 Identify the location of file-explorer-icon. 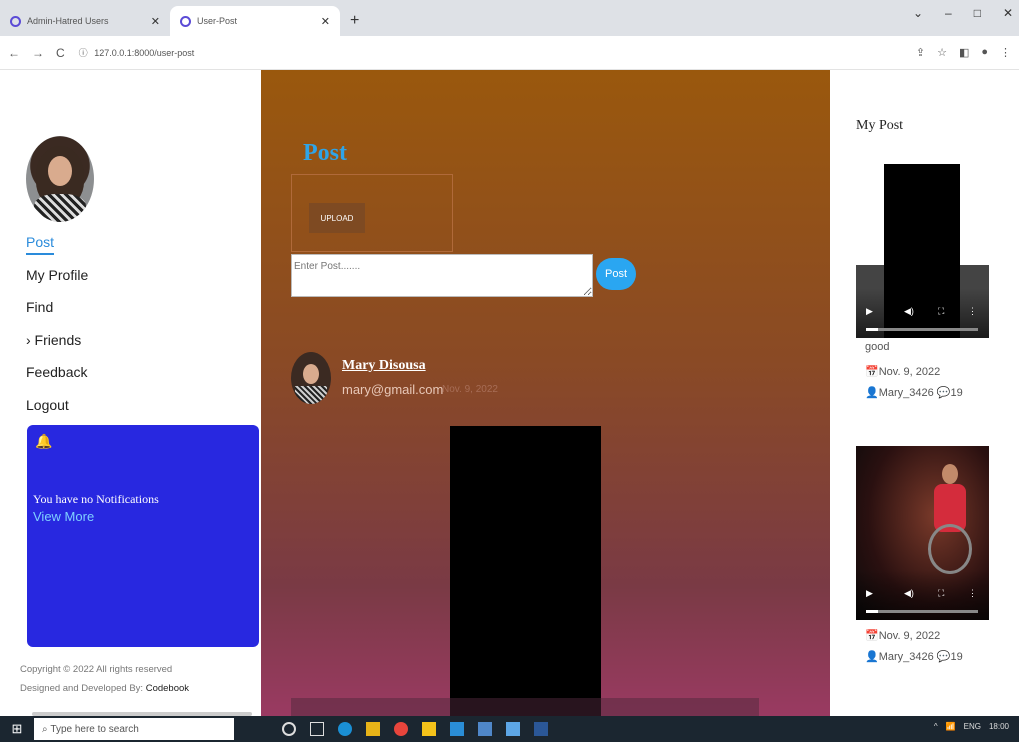
(429, 729).